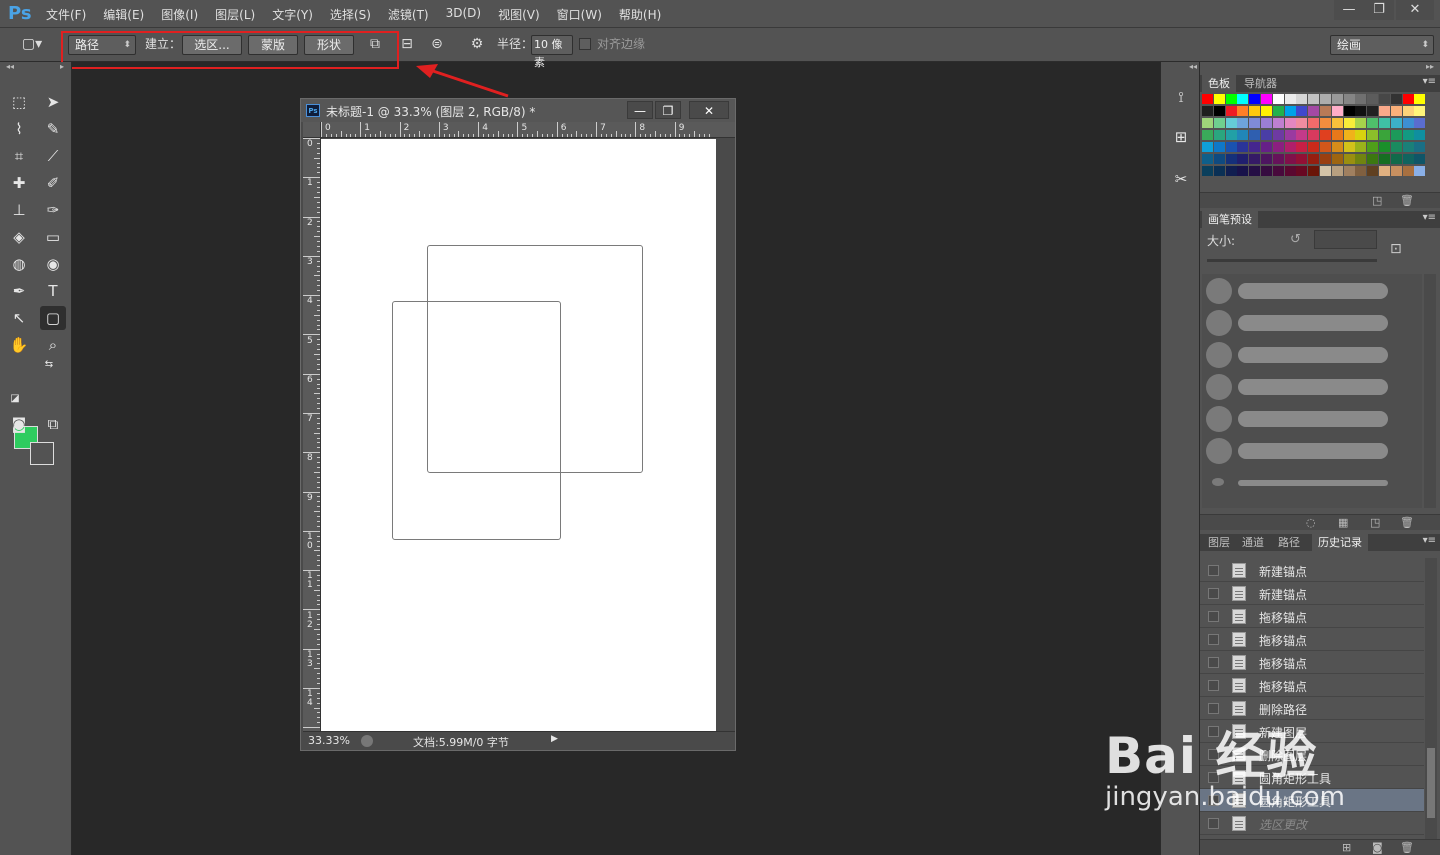 This screenshot has height=855, width=1440. Describe the element at coordinates (1311, 522) in the screenshot. I see `toggle-brush-icon: ◌` at that location.